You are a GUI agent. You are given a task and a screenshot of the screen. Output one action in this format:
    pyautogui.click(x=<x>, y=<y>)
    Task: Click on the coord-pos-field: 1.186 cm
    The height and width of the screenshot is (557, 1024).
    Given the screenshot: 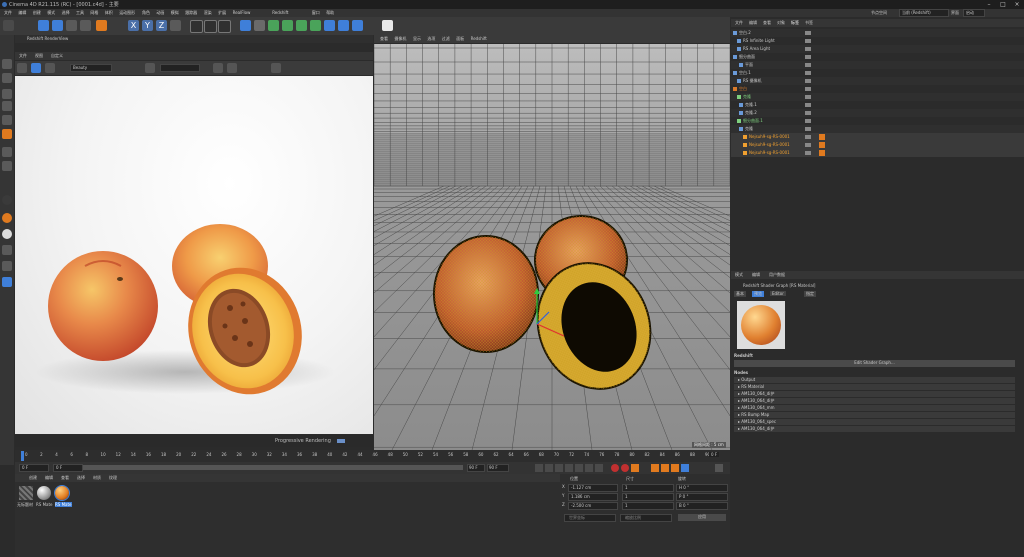 What is the action you would take?
    pyautogui.click(x=593, y=497)
    